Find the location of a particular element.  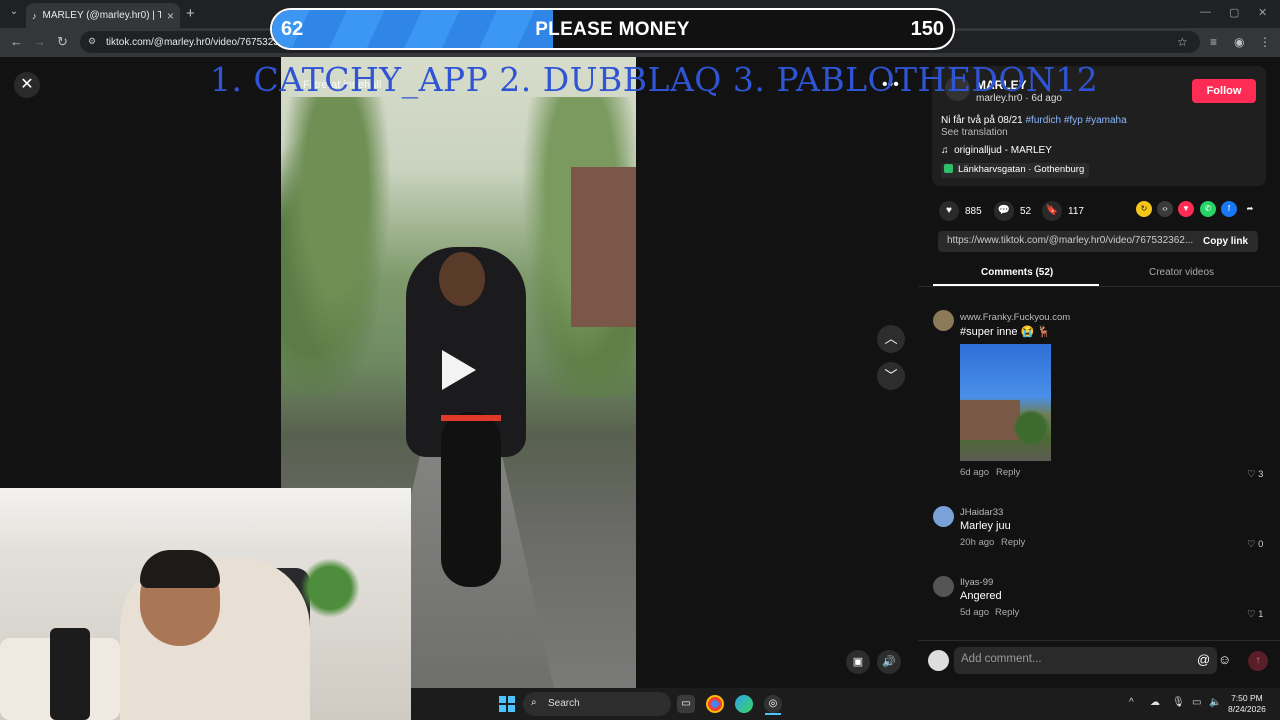

mention-icon: @ is located at coordinates (1203, 659).